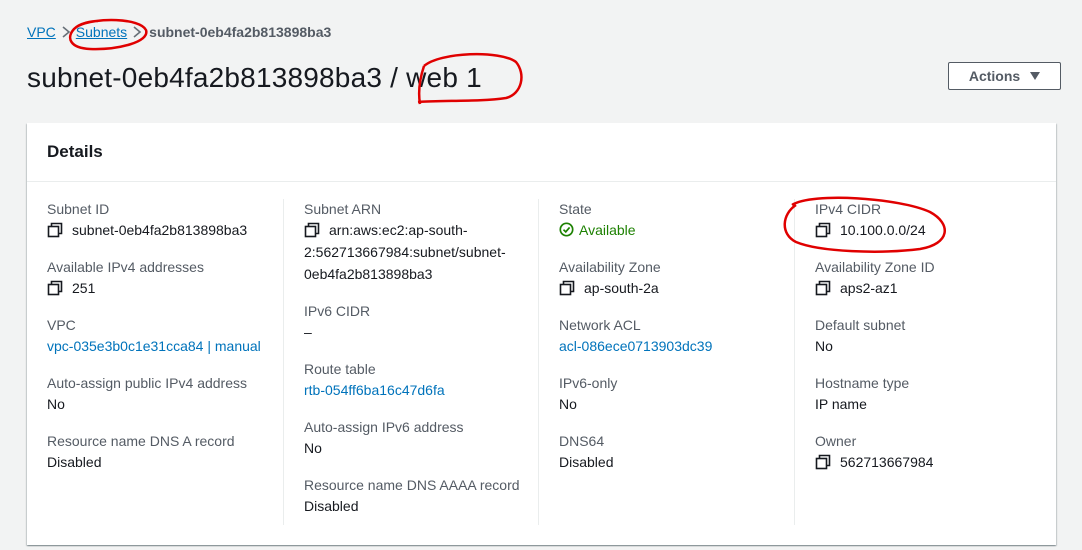 This screenshot has height=550, width=1082. What do you see at coordinates (165, 278) in the screenshot?
I see `field-available-ipv4: Available IPv4 addresses 251` at bounding box center [165, 278].